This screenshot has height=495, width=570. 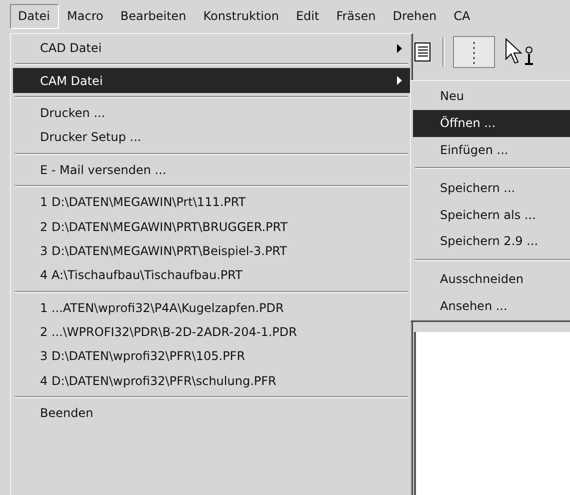 What do you see at coordinates (491, 279) in the screenshot?
I see `menu-item: Ausschneiden` at bounding box center [491, 279].